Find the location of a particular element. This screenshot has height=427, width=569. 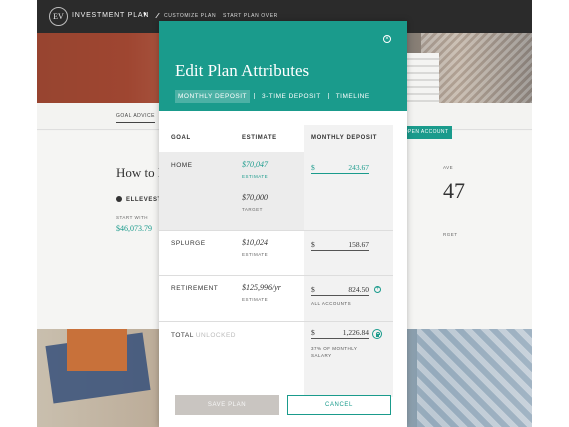

right-label: AVE is located at coordinates (448, 167).